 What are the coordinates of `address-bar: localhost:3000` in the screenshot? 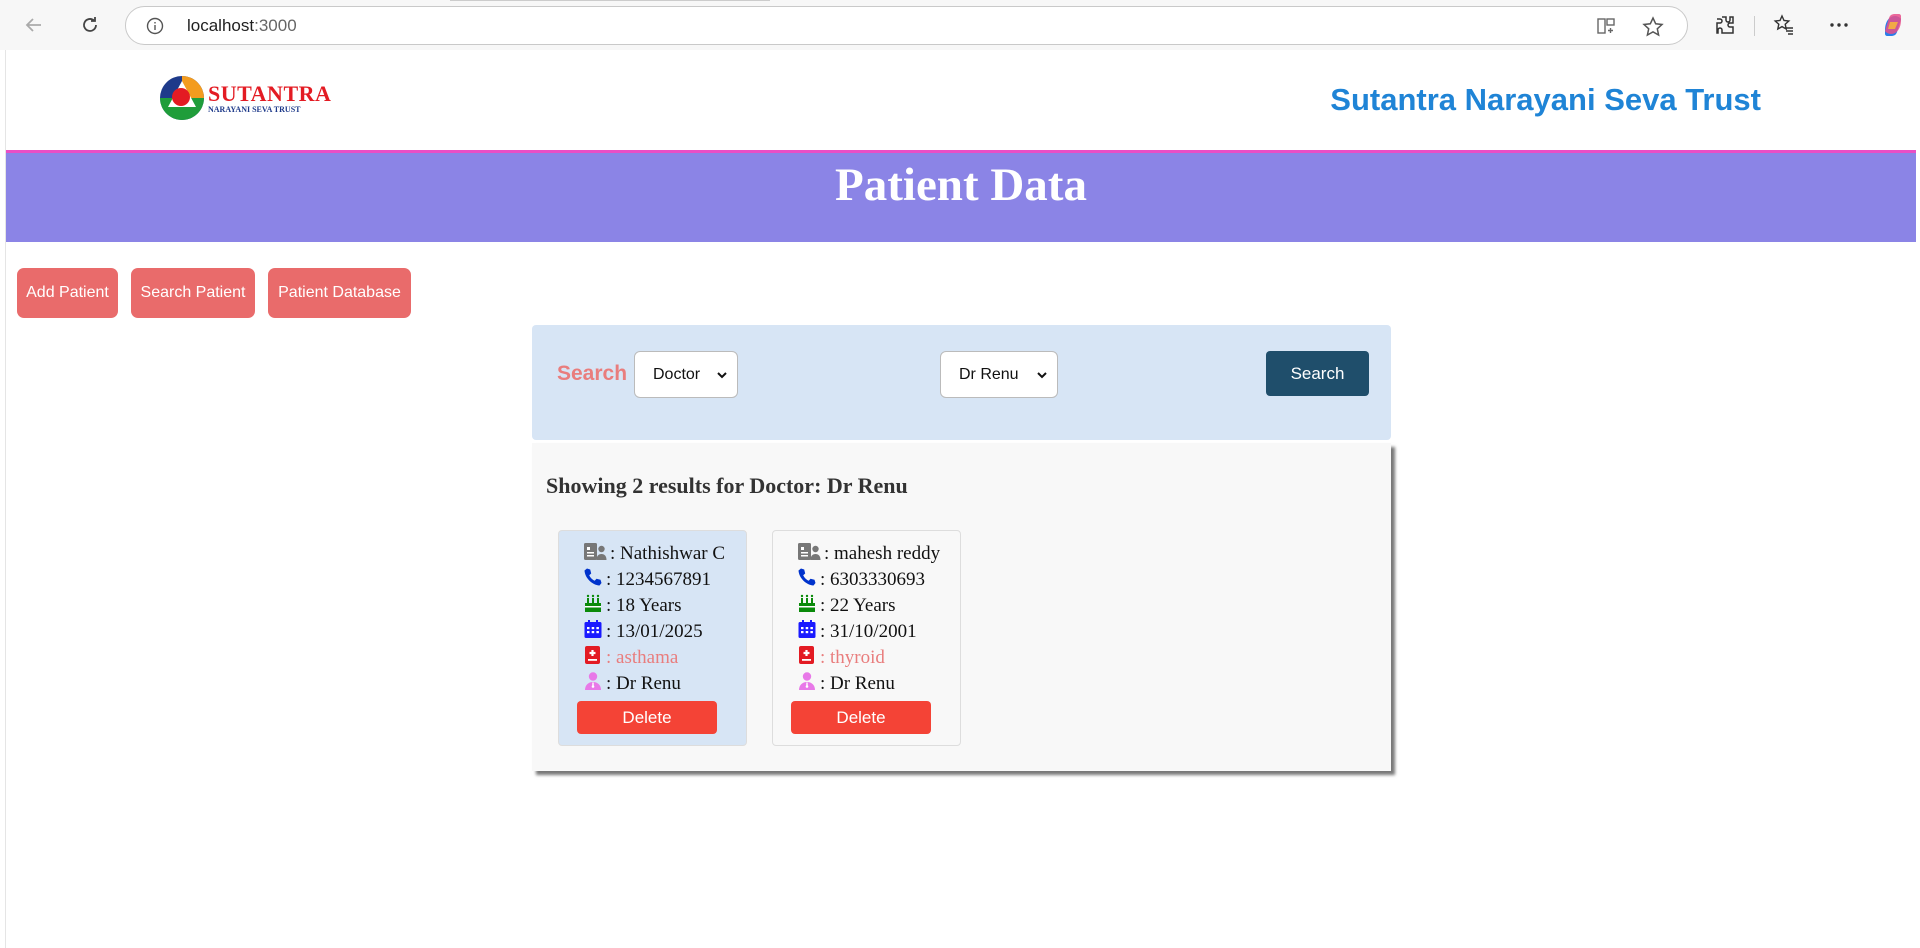 It's located at (906, 25).